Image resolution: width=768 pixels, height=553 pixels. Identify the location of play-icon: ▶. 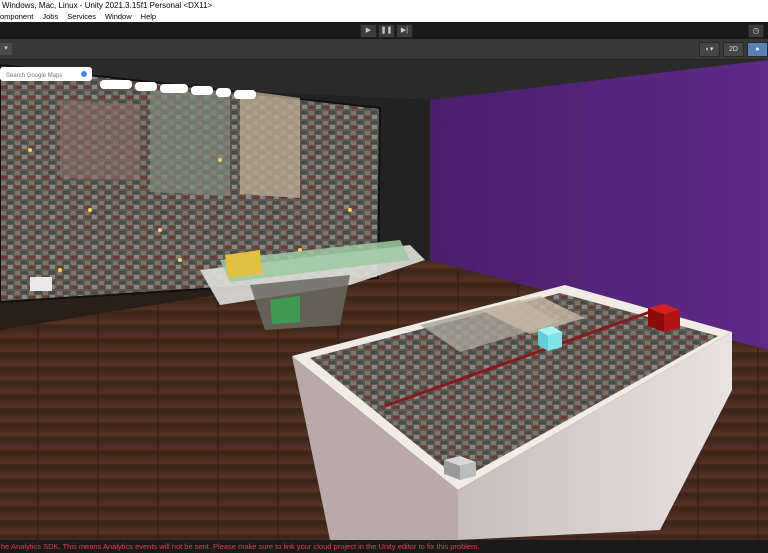
(368, 30).